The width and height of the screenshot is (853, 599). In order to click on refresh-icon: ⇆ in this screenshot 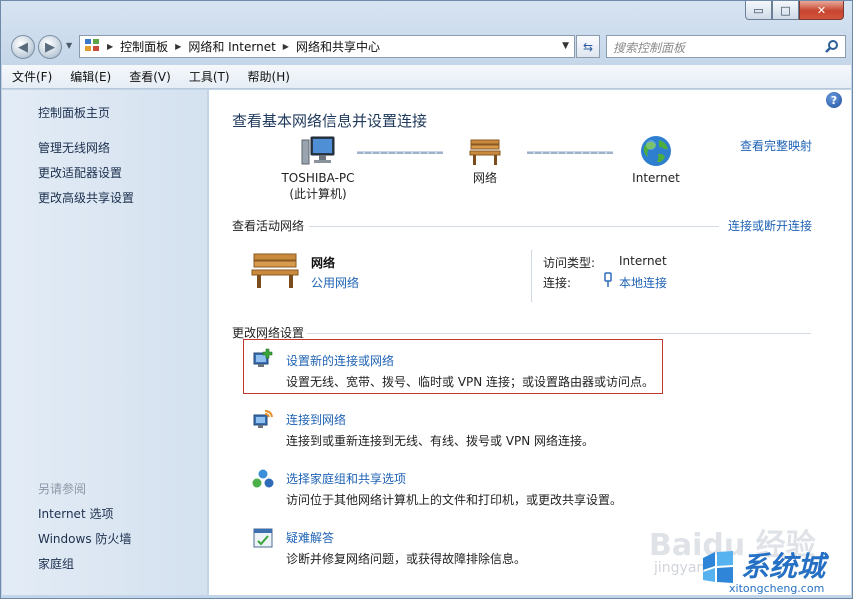, I will do `click(588, 46)`.